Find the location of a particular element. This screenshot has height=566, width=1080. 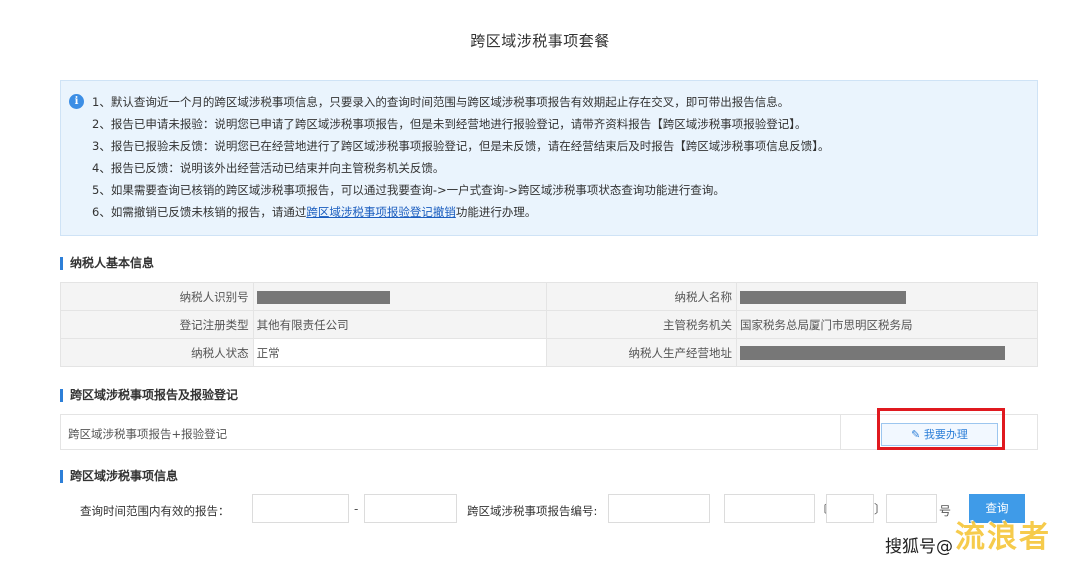

taxpayer-name-value is located at coordinates (887, 296).